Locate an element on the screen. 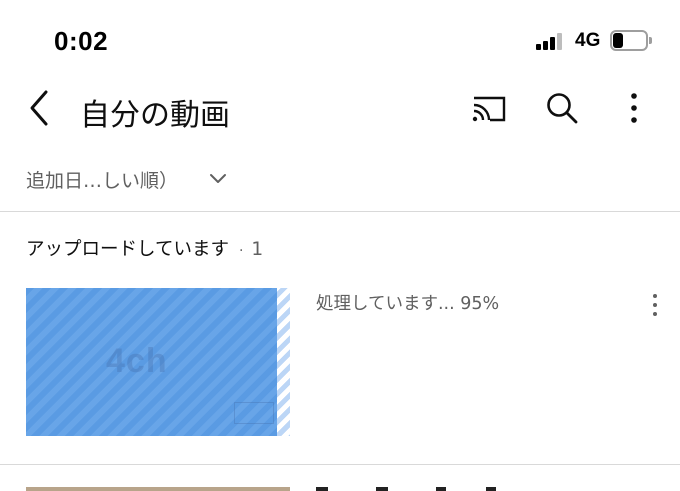 This screenshot has width=680, height=491. battery-icon is located at coordinates (631, 40).